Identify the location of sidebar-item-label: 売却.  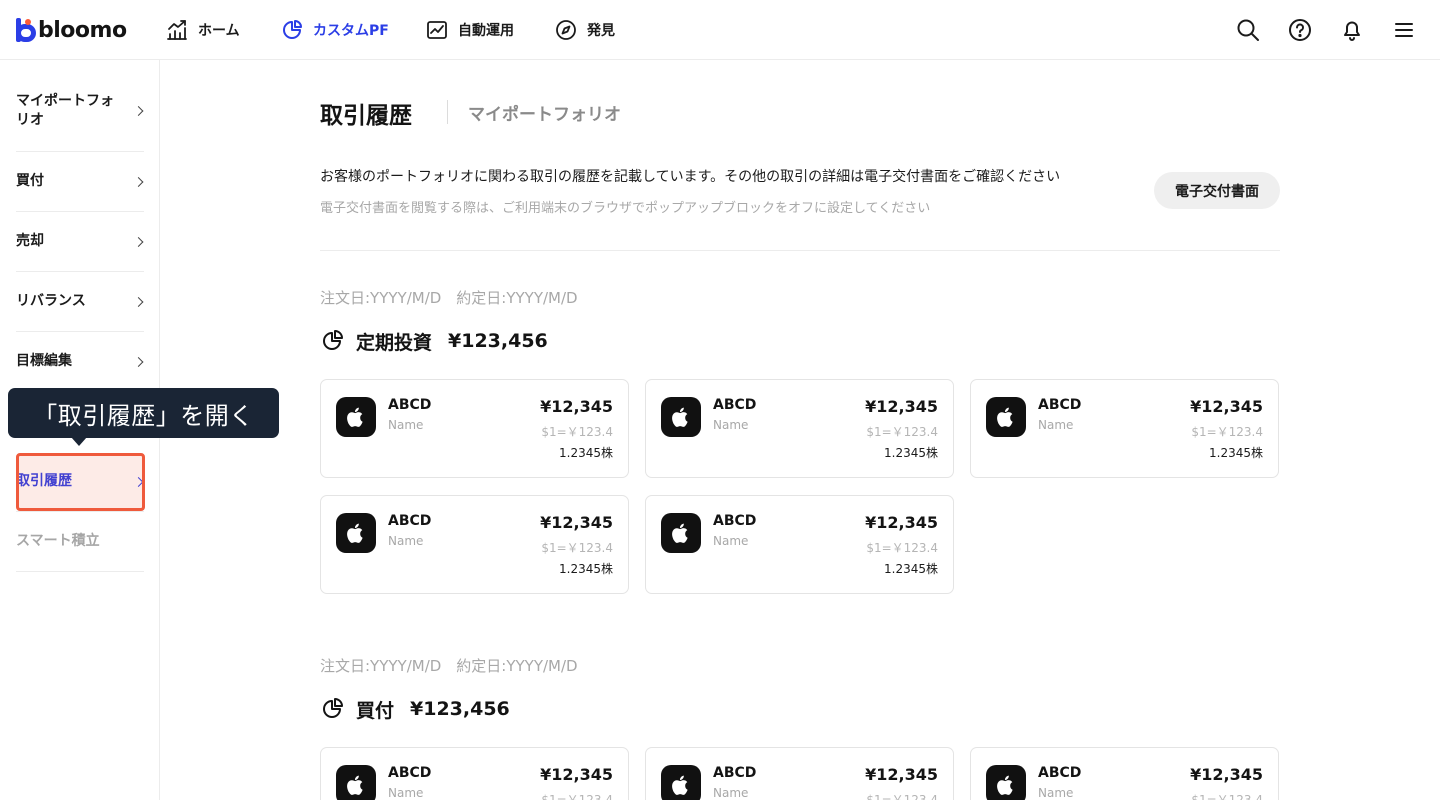
(30, 241).